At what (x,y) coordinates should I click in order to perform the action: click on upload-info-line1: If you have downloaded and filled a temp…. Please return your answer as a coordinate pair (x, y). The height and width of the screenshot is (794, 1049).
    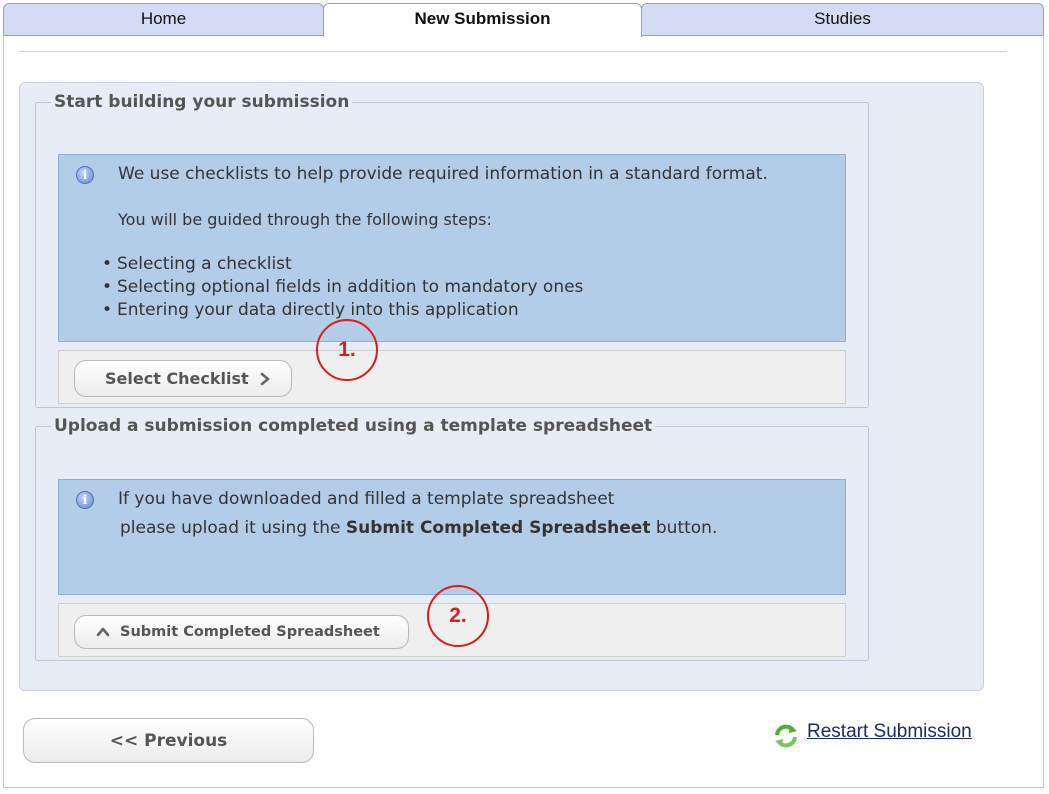
    Looking at the image, I should click on (366, 499).